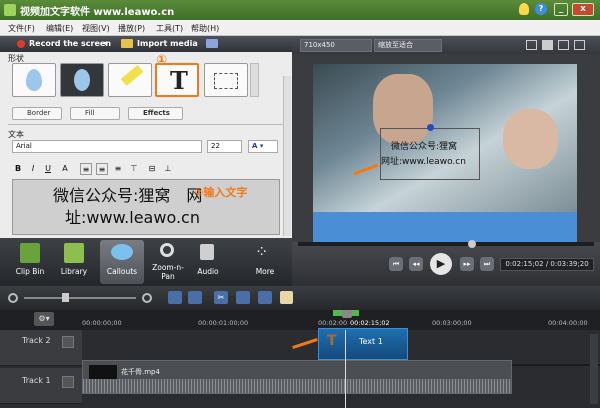 The image size is (600, 408). Describe the element at coordinates (524, 9) in the screenshot. I see `help-bulb-icon` at that location.